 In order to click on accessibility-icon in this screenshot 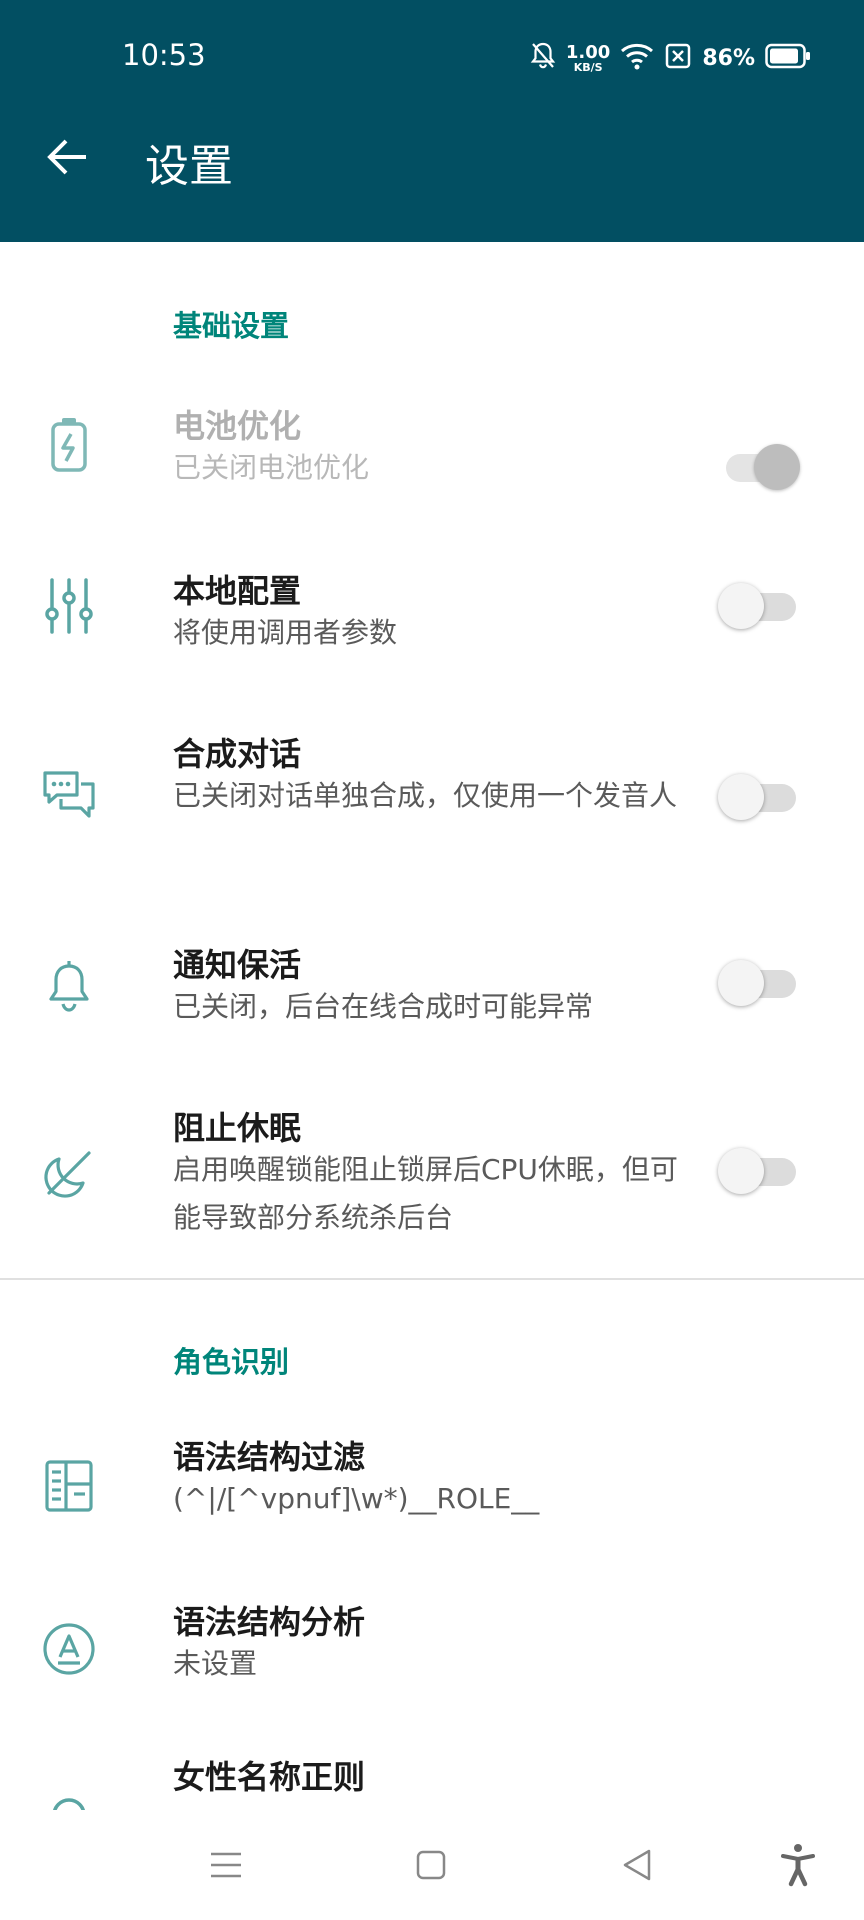, I will do `click(798, 1865)`.